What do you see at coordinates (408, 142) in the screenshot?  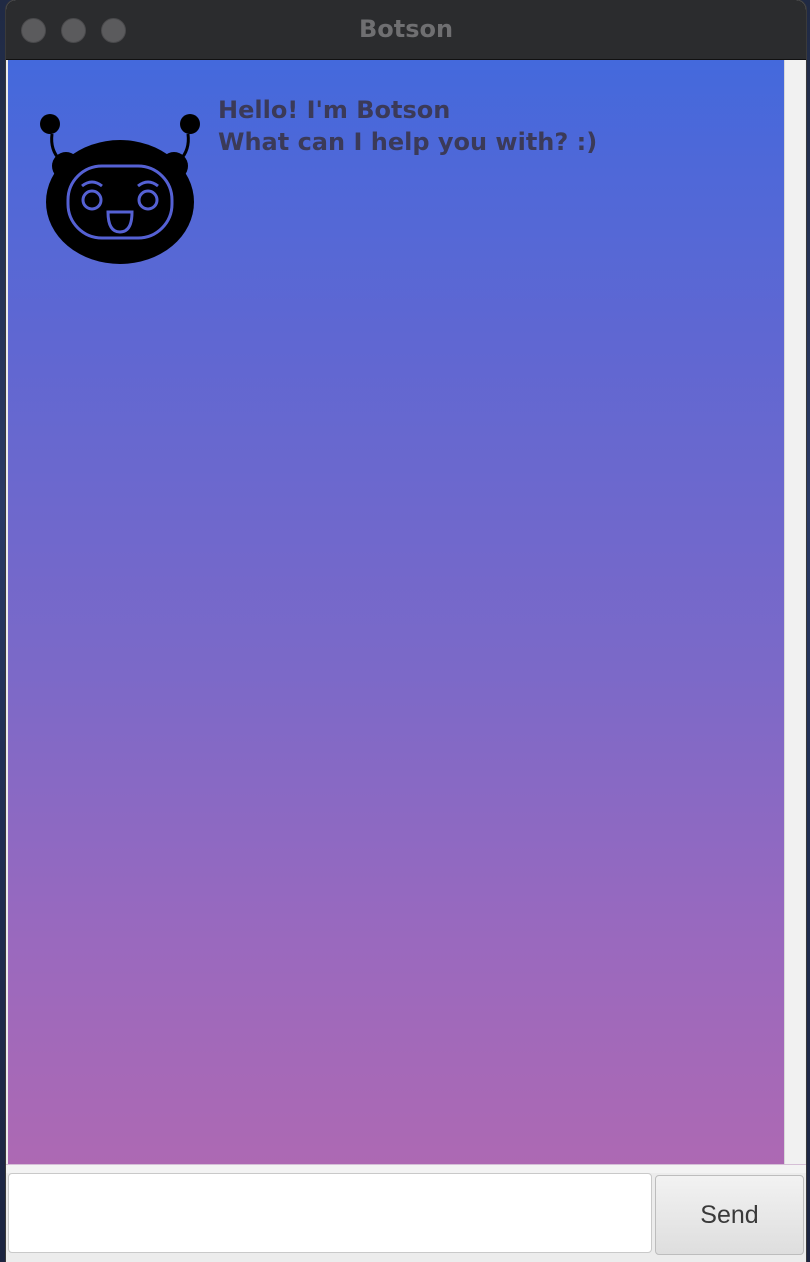 I see `bot-message-line: What can I help you with? :)` at bounding box center [408, 142].